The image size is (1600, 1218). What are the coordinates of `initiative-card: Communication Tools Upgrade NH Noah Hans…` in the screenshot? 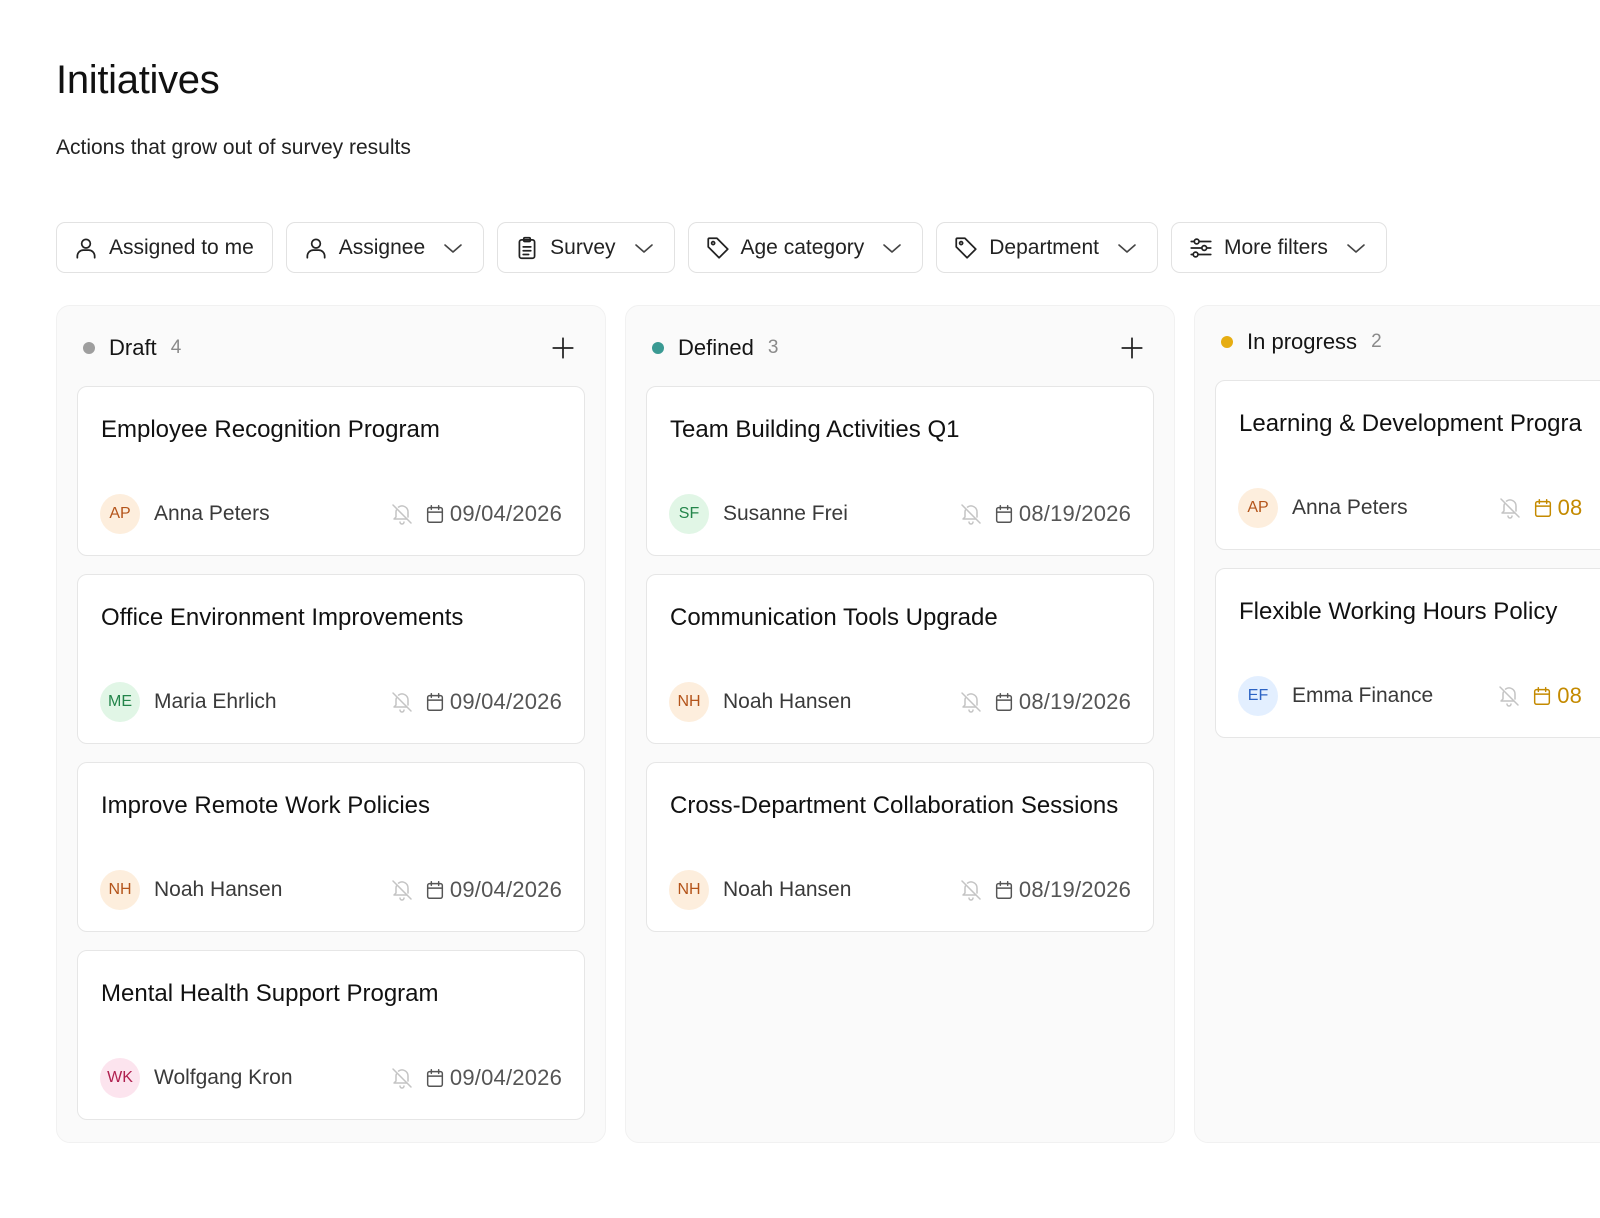 It's located at (900, 659).